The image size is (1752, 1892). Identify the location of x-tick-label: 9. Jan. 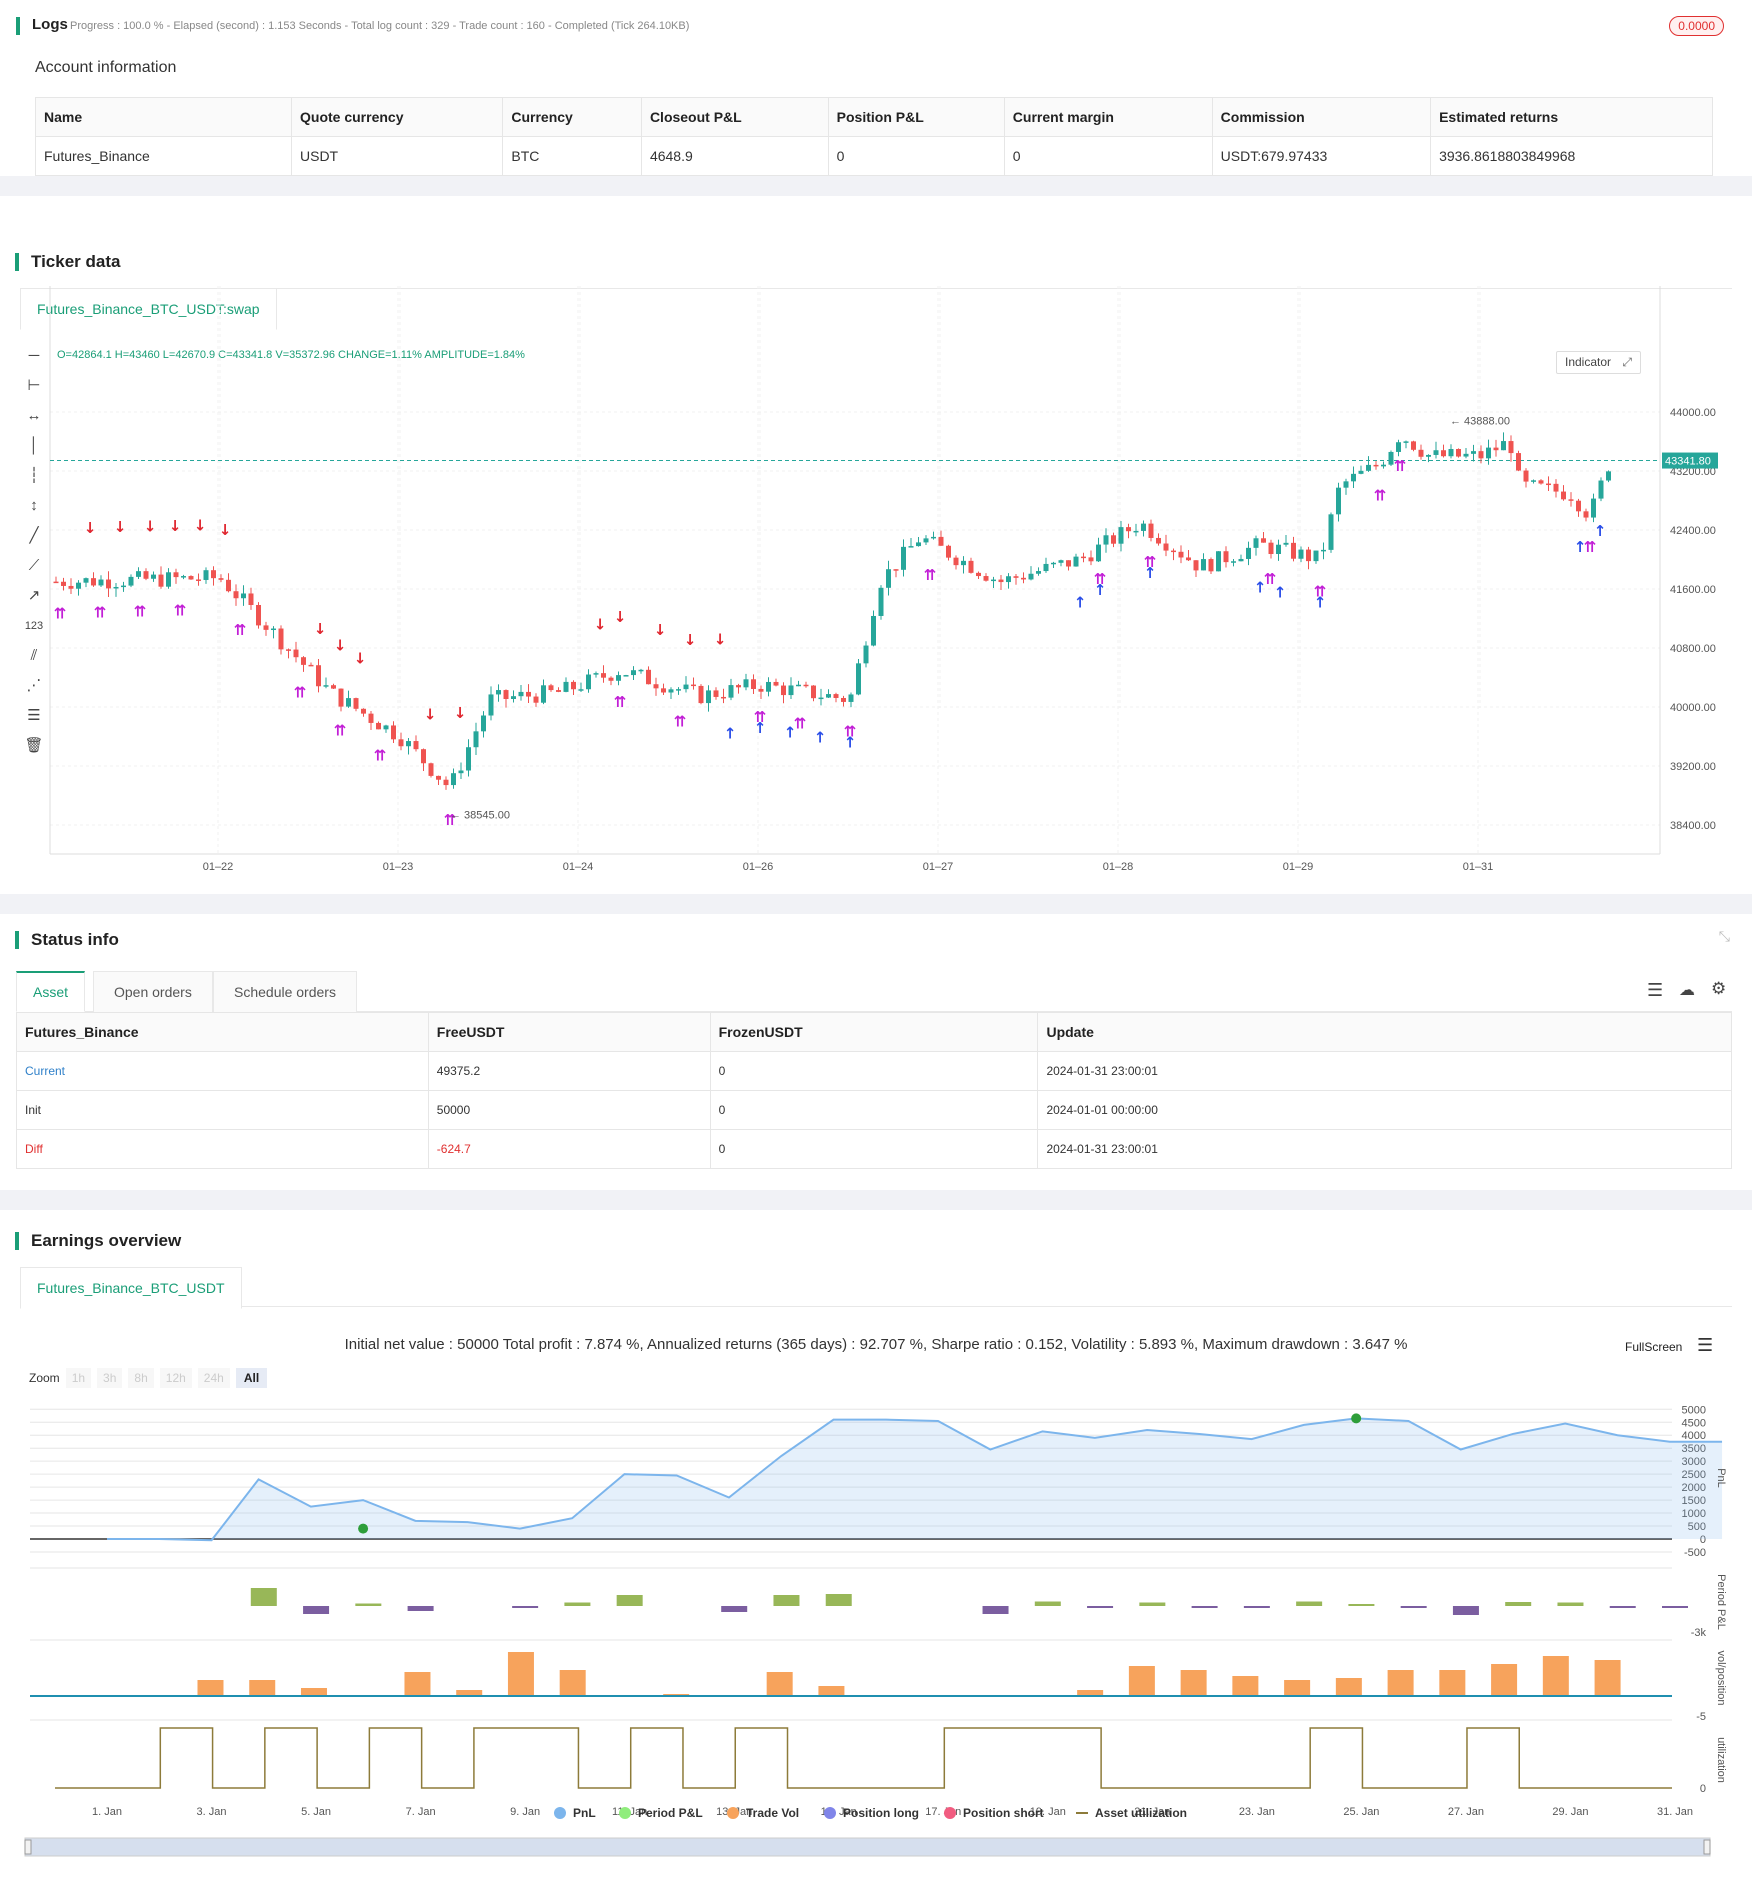
(525, 1812).